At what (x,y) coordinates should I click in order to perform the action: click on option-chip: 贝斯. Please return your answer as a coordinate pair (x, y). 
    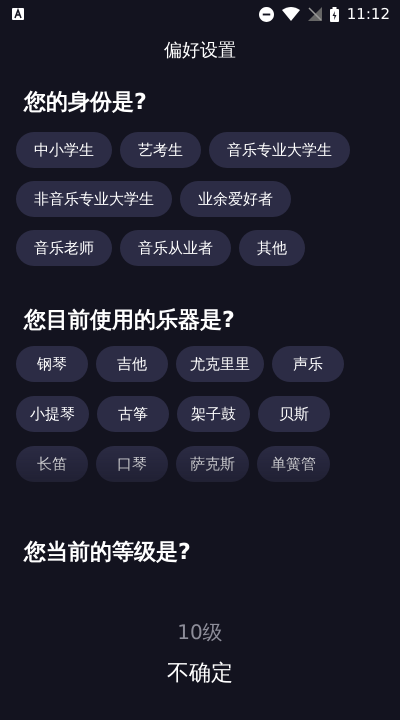
    Looking at the image, I should click on (294, 414).